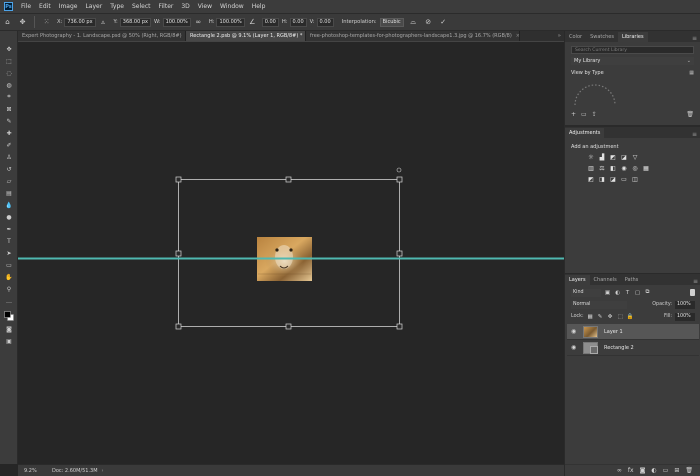 The width and height of the screenshot is (700, 476). What do you see at coordinates (7, 22) in the screenshot?
I see `home-icon: ⌂` at bounding box center [7, 22].